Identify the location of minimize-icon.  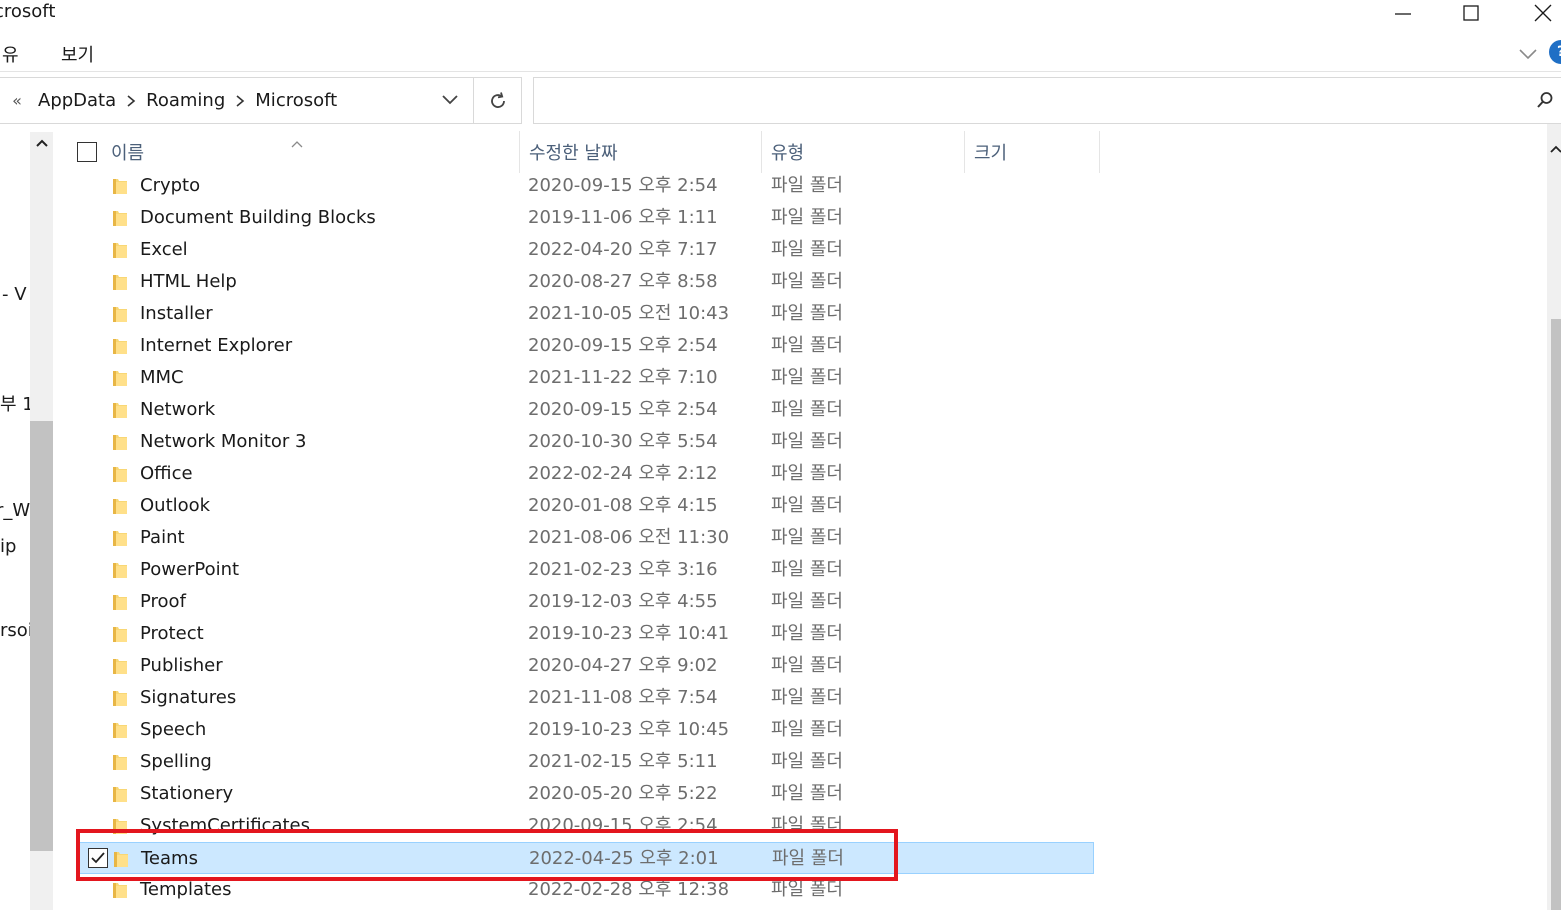
(1403, 14).